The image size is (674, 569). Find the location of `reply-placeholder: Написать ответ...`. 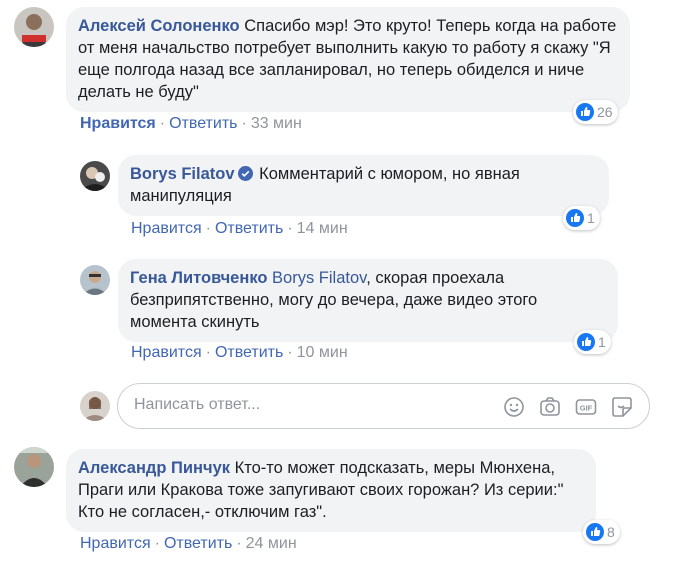

reply-placeholder: Написать ответ... is located at coordinates (197, 404).